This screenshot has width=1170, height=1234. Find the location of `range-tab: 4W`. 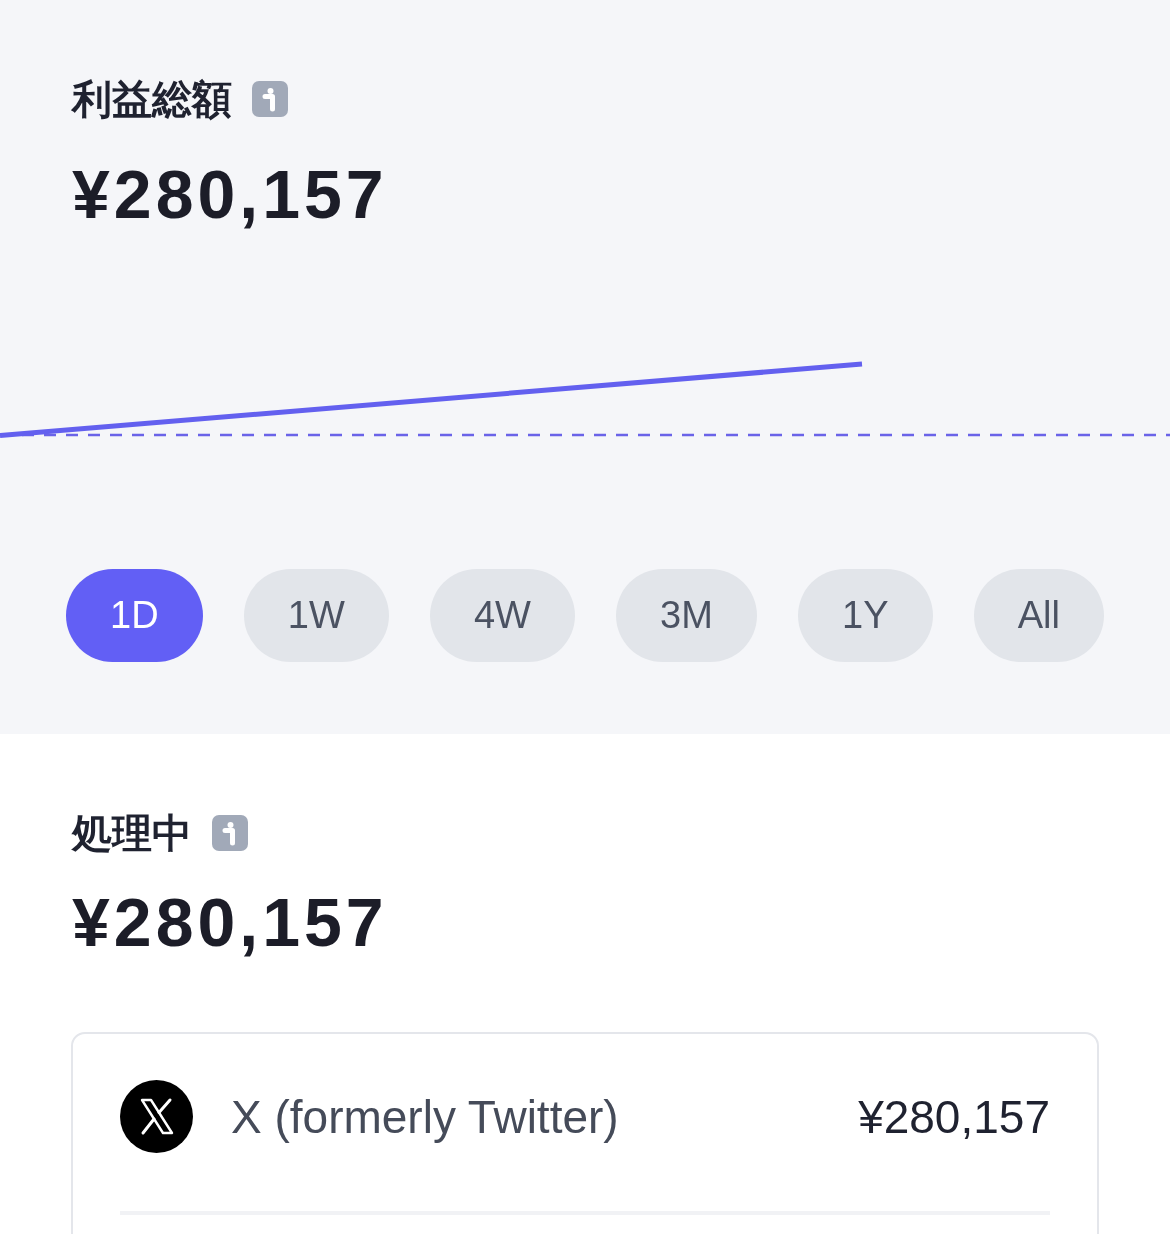

range-tab: 4W is located at coordinates (502, 615).